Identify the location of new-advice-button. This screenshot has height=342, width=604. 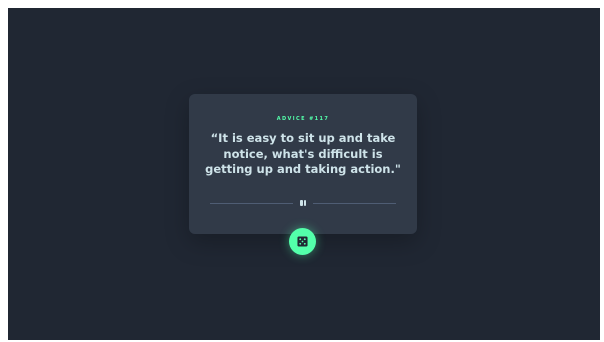
(302, 241).